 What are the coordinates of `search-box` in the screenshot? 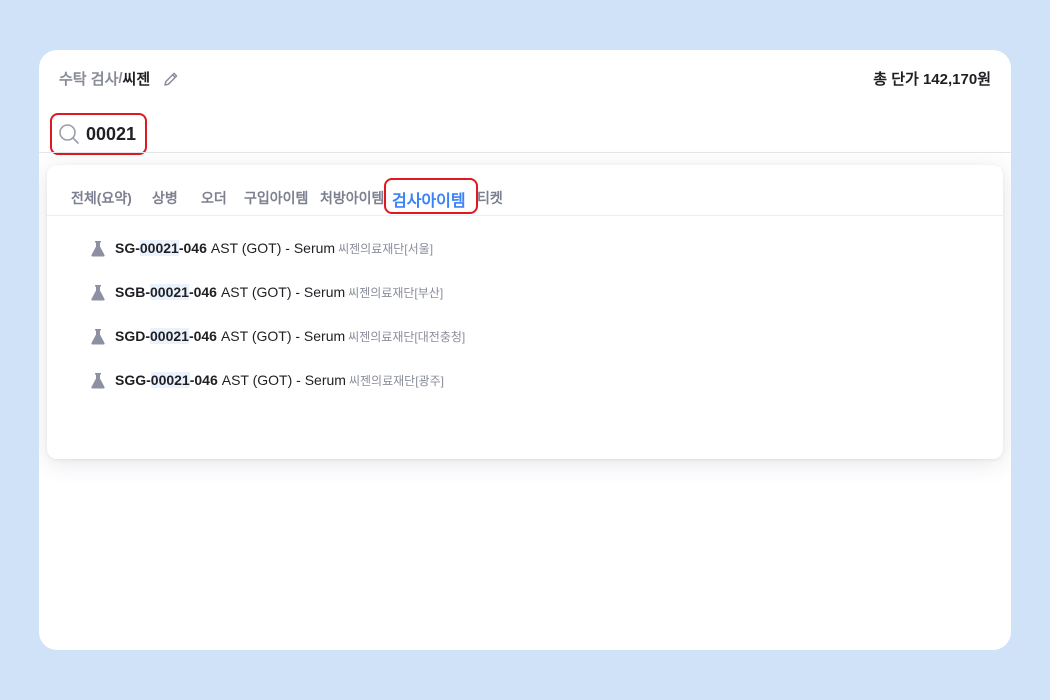 It's located at (98, 134).